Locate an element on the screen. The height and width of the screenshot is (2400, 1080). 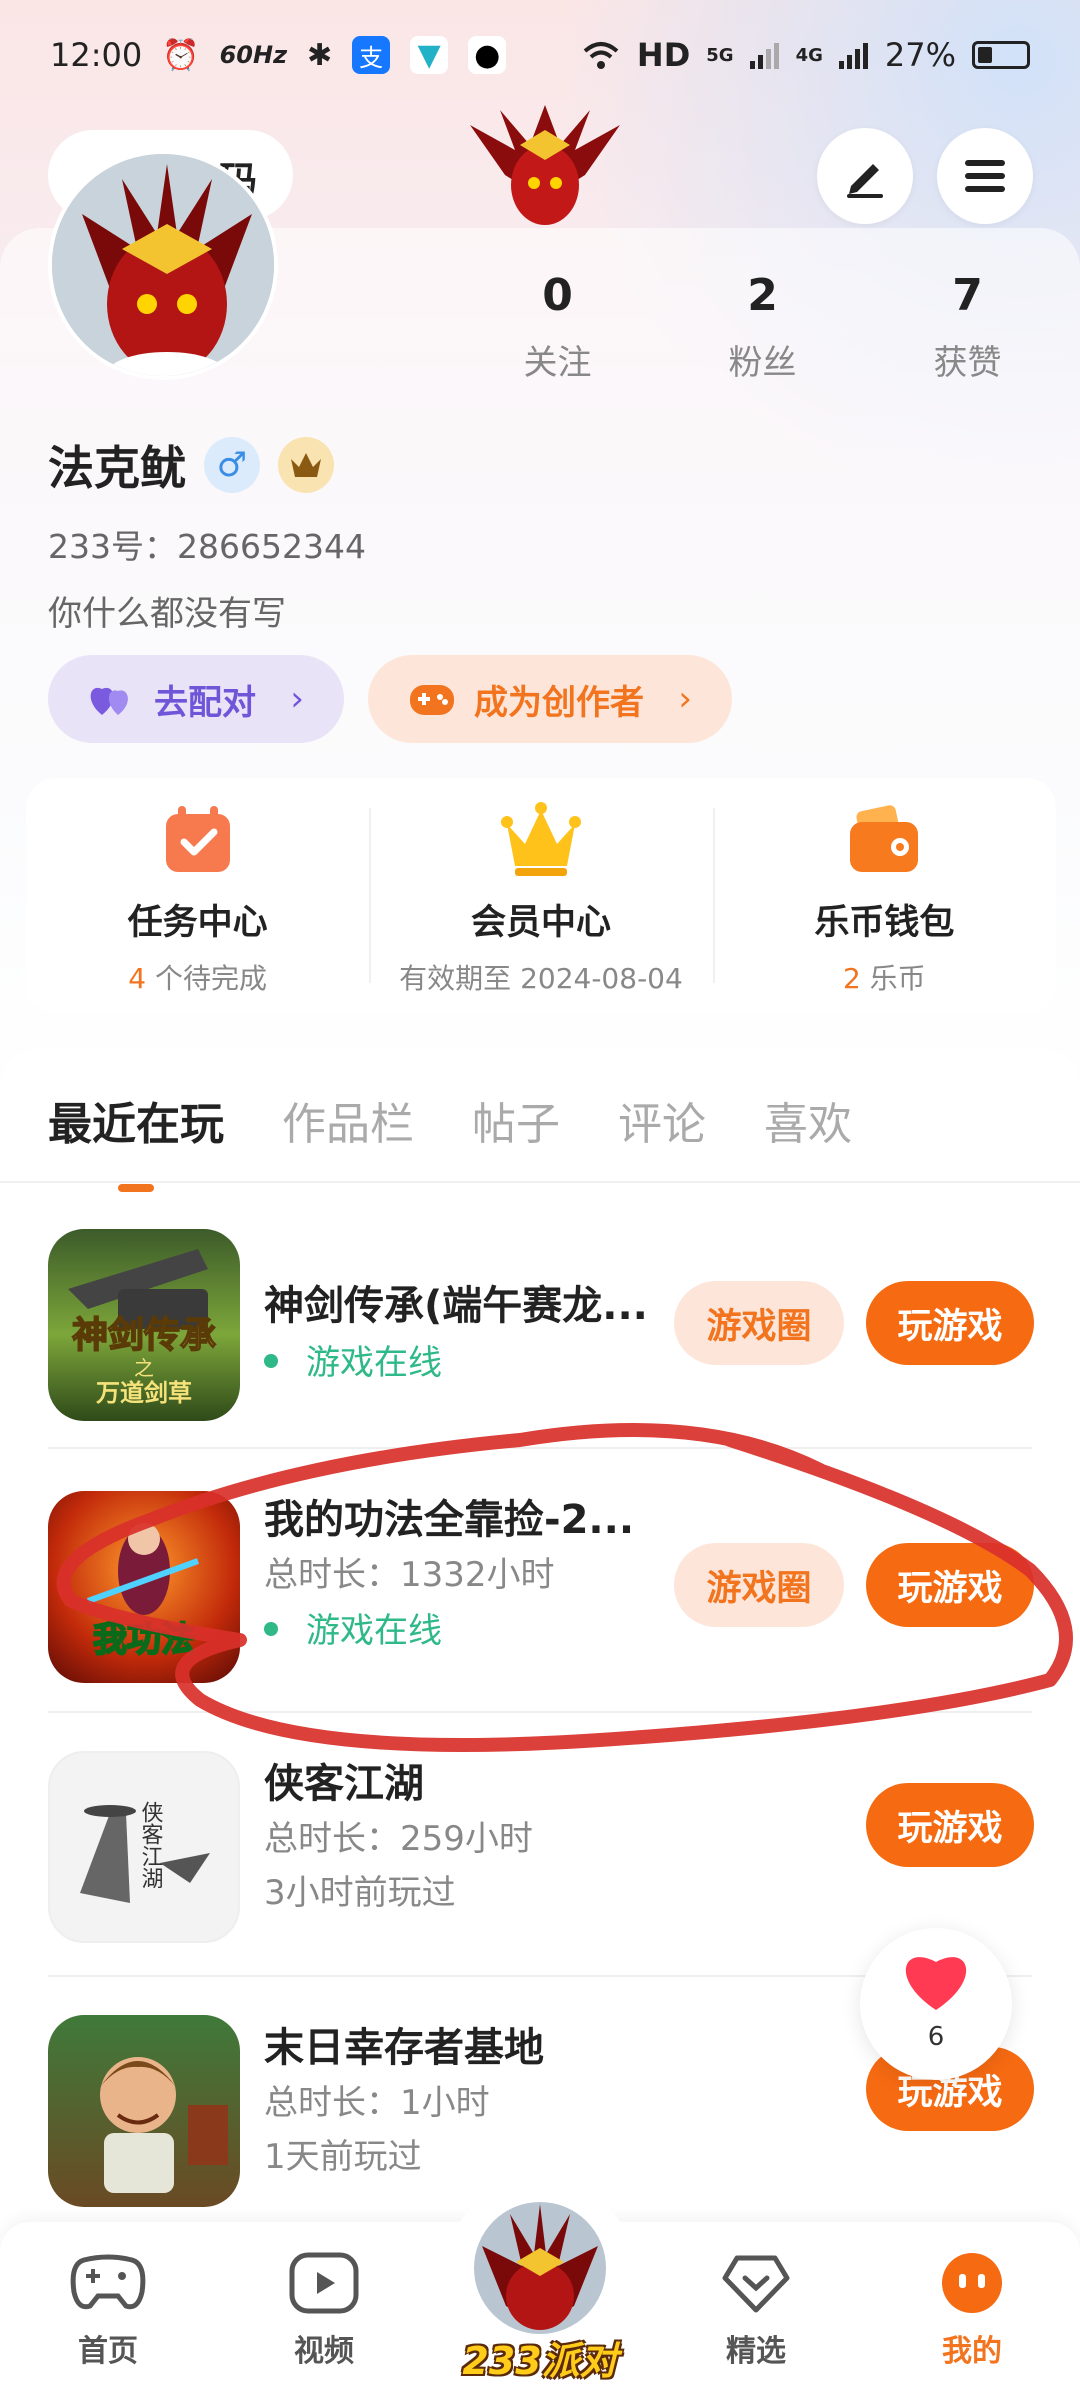
user-name: 法克鱿 is located at coordinates (117, 468).